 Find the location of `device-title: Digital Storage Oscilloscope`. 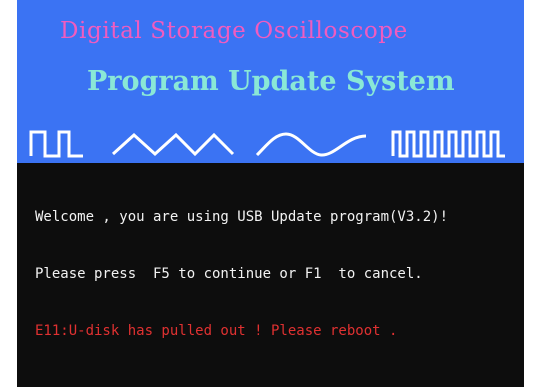

device-title: Digital Storage Oscilloscope is located at coordinates (234, 31).